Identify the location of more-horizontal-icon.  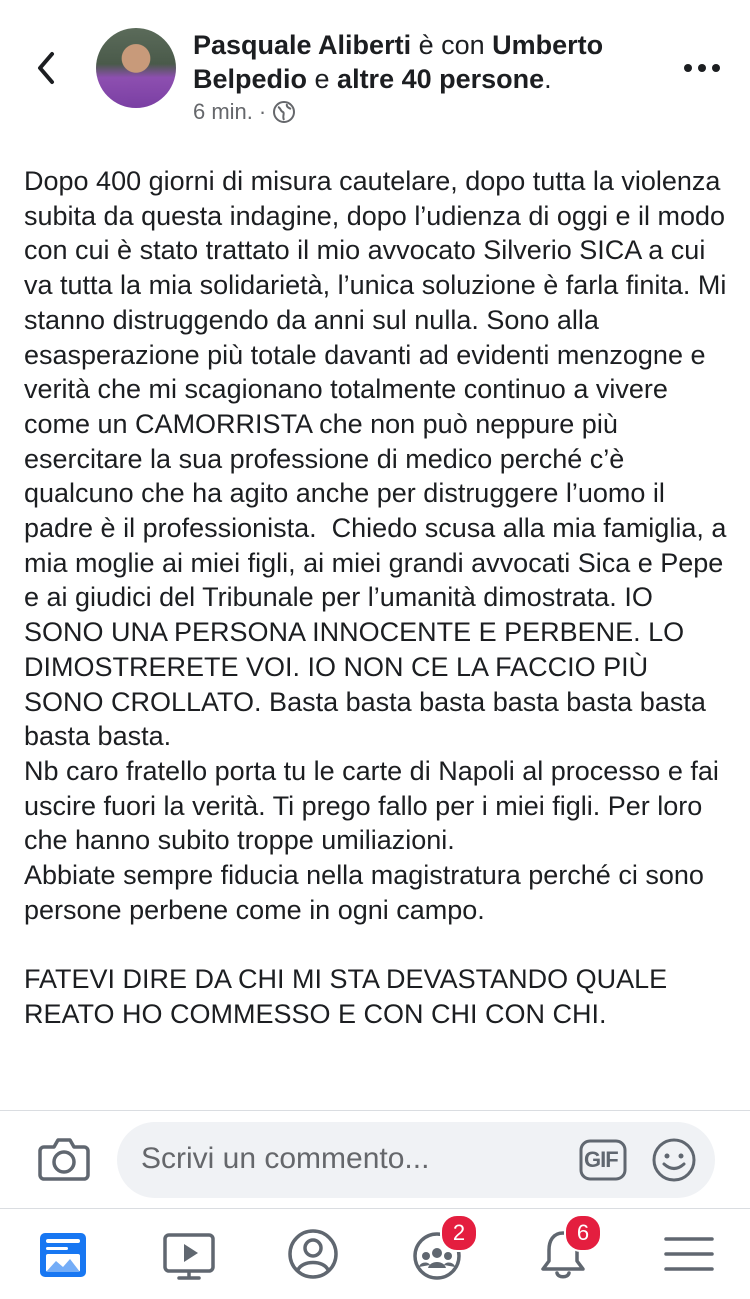
(702, 68).